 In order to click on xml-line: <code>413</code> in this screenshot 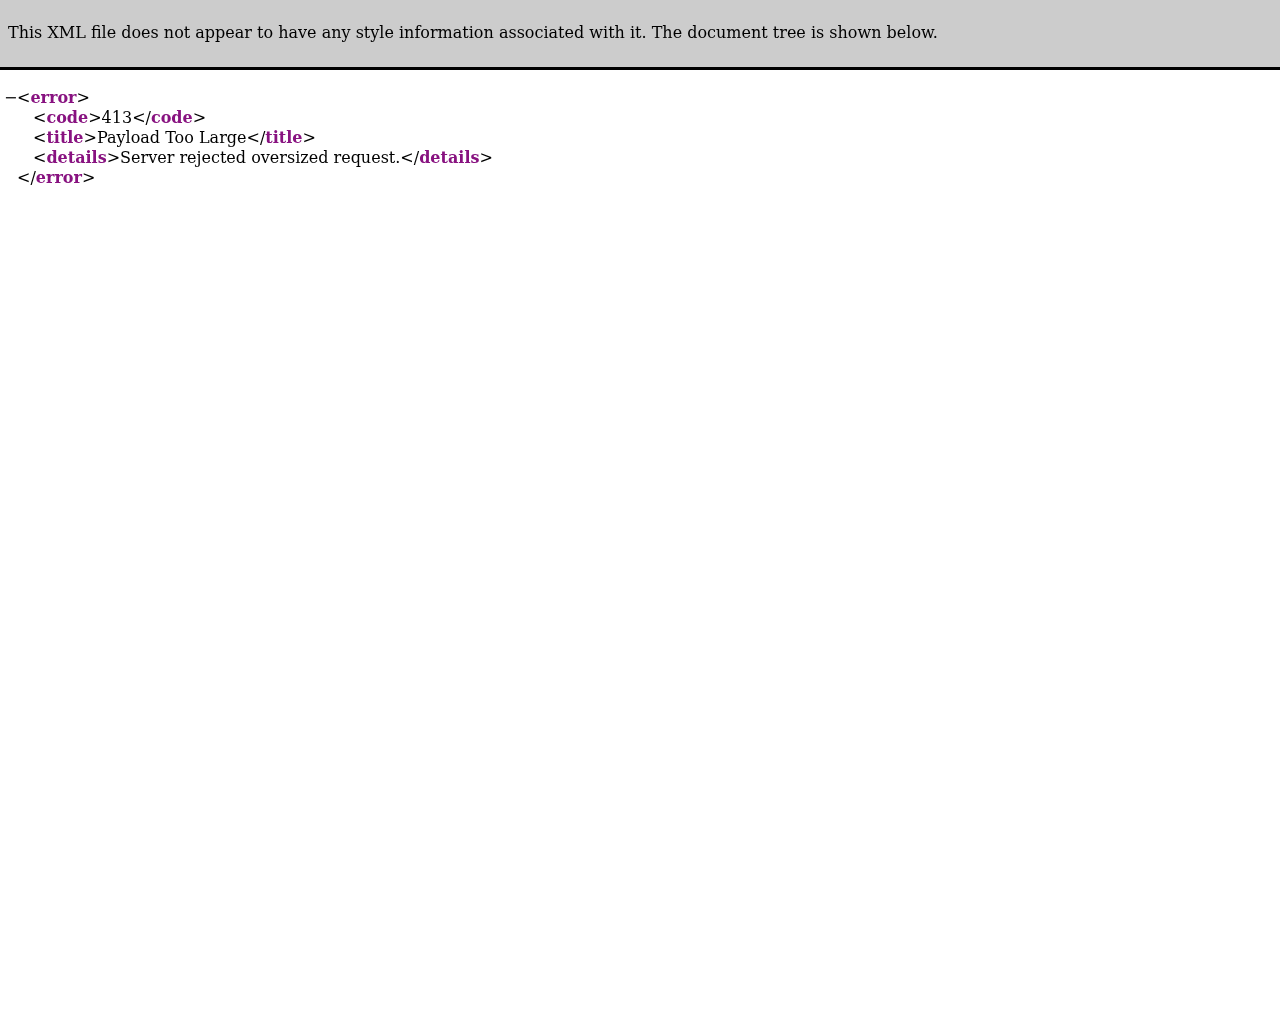, I will do `click(120, 118)`.